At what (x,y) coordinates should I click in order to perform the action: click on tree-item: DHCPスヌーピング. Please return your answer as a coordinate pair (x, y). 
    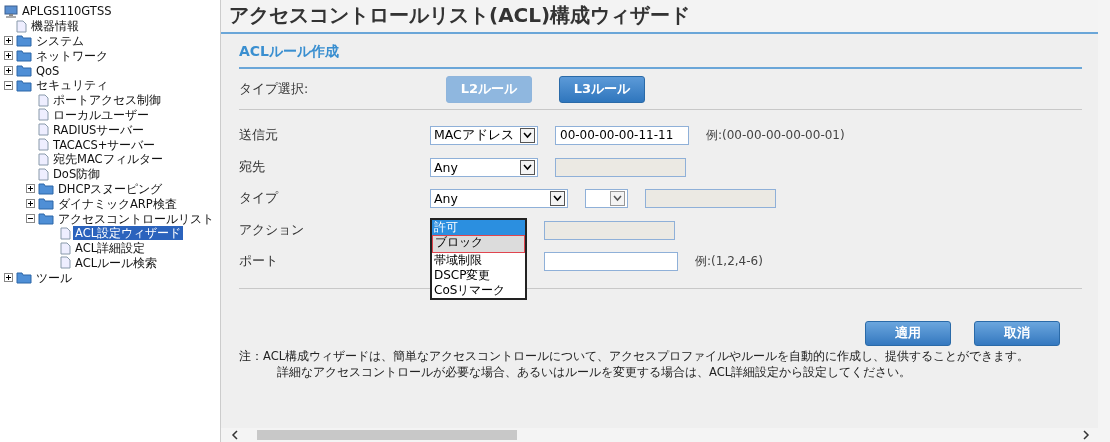
    Looking at the image, I should click on (110, 188).